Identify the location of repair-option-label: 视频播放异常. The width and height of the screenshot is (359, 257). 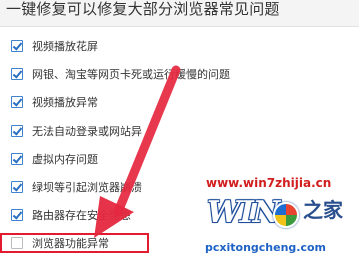
(65, 102).